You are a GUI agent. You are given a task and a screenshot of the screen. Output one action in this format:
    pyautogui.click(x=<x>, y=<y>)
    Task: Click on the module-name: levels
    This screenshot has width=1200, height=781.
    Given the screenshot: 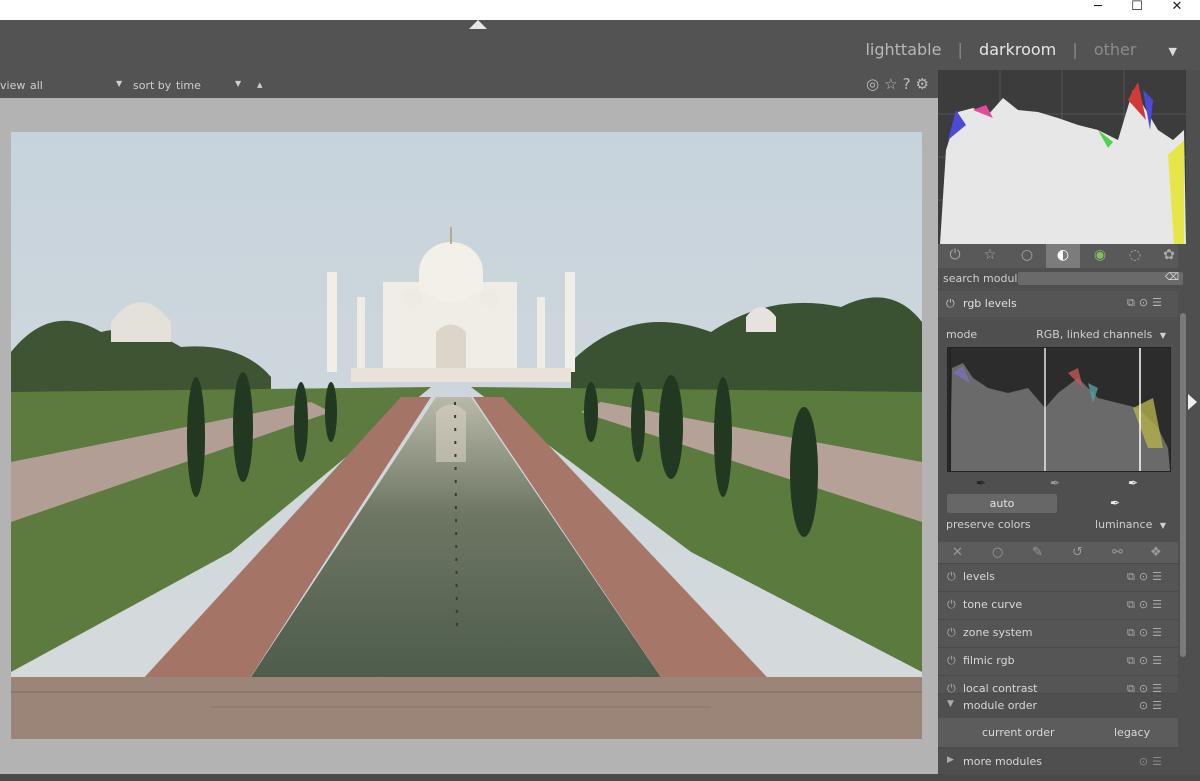 What is the action you would take?
    pyautogui.click(x=979, y=576)
    